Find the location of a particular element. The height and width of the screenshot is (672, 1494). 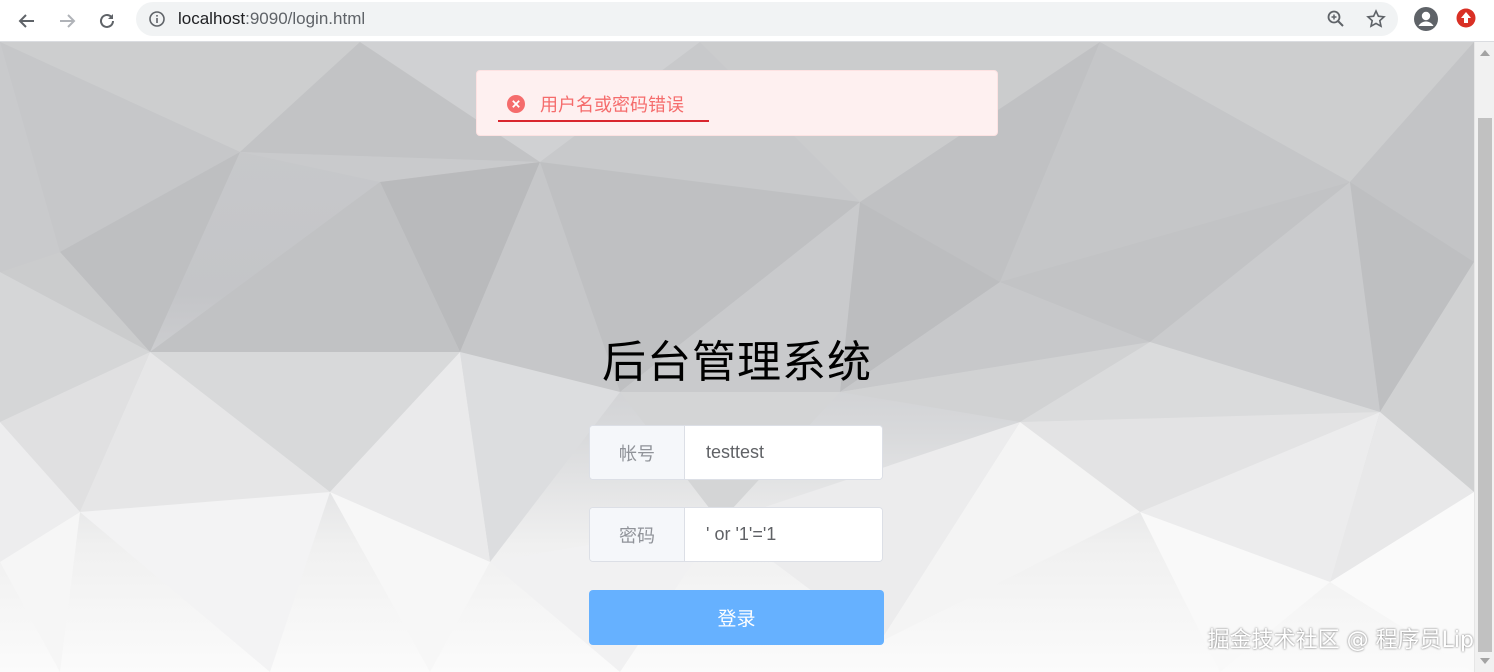

forward-button is located at coordinates (67, 21).